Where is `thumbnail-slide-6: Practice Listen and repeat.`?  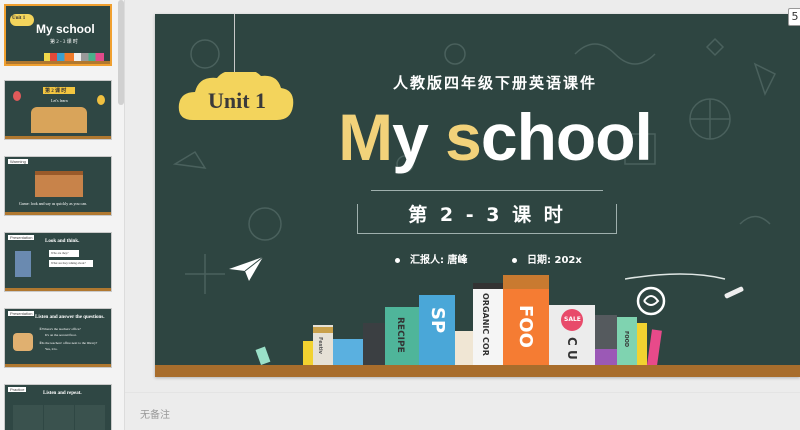
thumbnail-slide-6: Practice Listen and repeat. is located at coordinates (58, 407).